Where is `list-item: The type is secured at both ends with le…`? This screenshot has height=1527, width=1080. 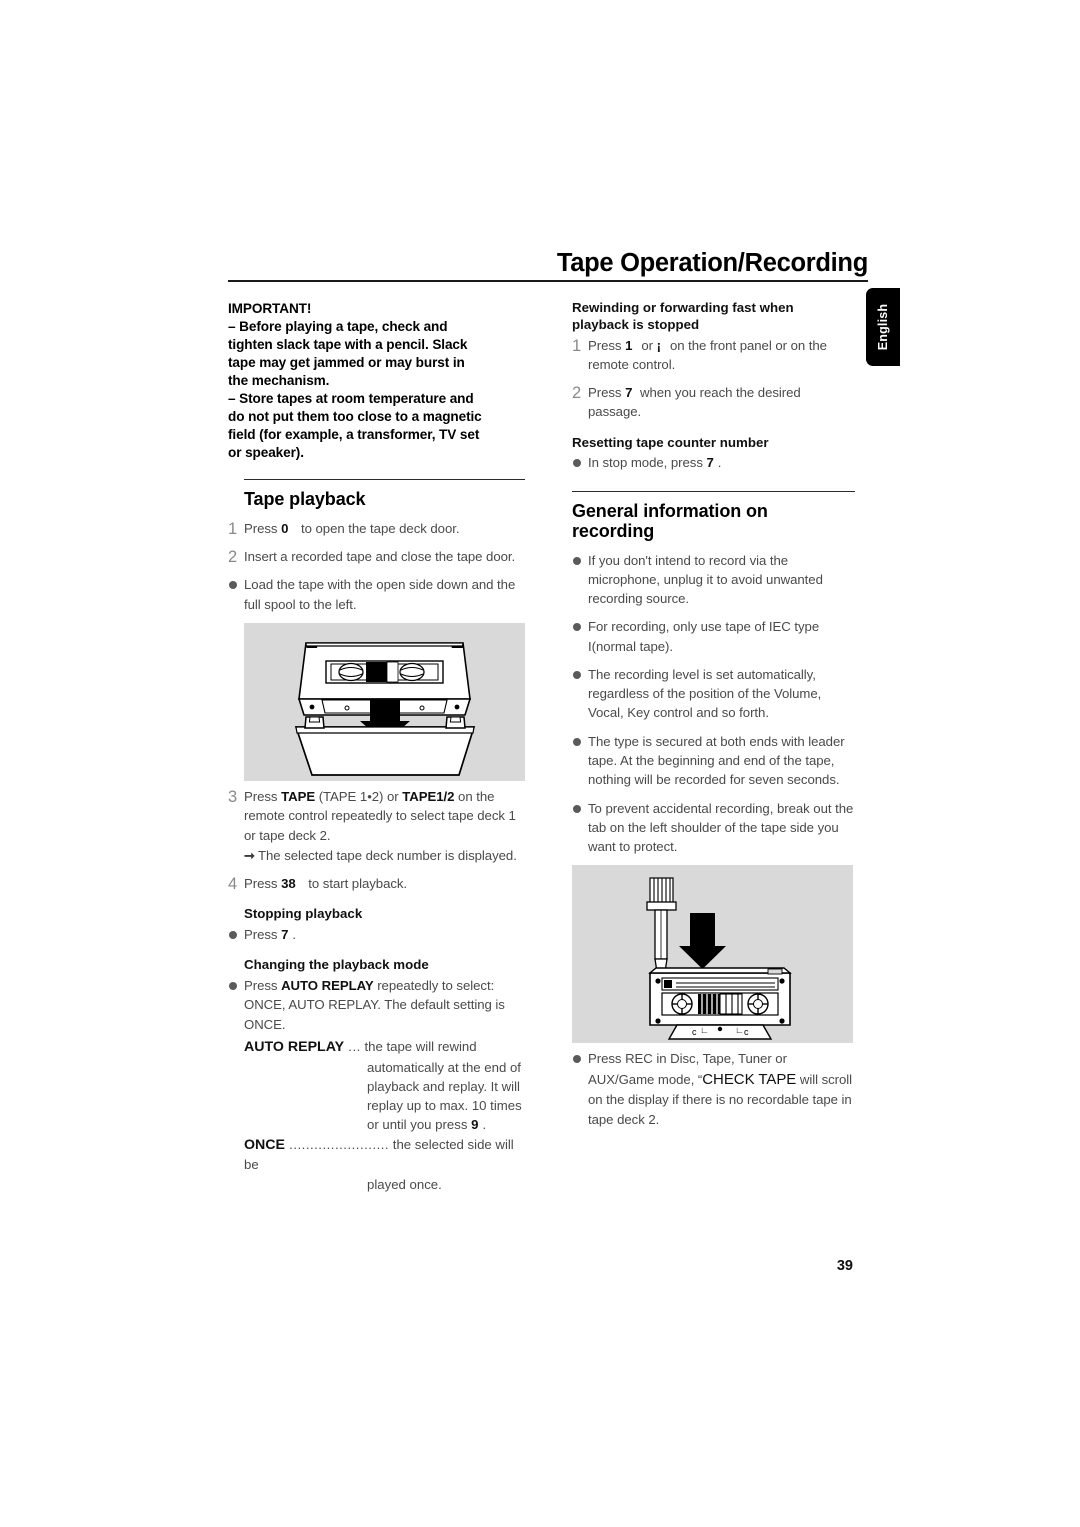 list-item: The type is secured at both ends with le… is located at coordinates (713, 761).